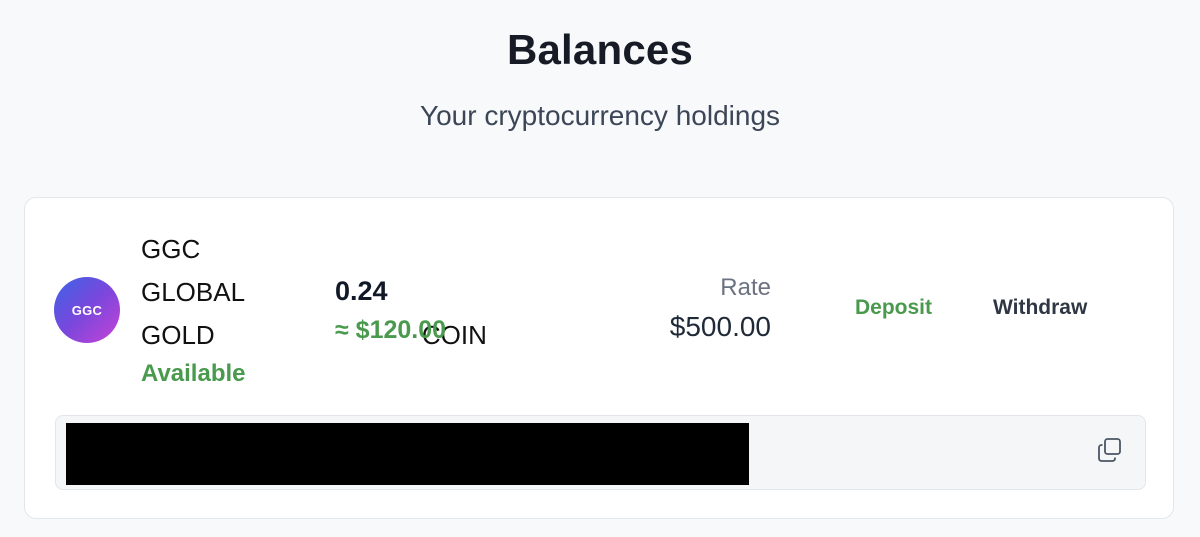 The width and height of the screenshot is (1200, 537). I want to click on page-subtitle: Your cryptocurrency holdings, so click(600, 115).